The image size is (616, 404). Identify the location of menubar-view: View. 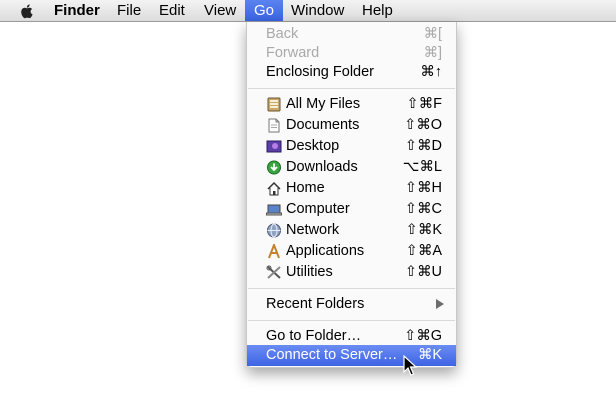
(220, 10).